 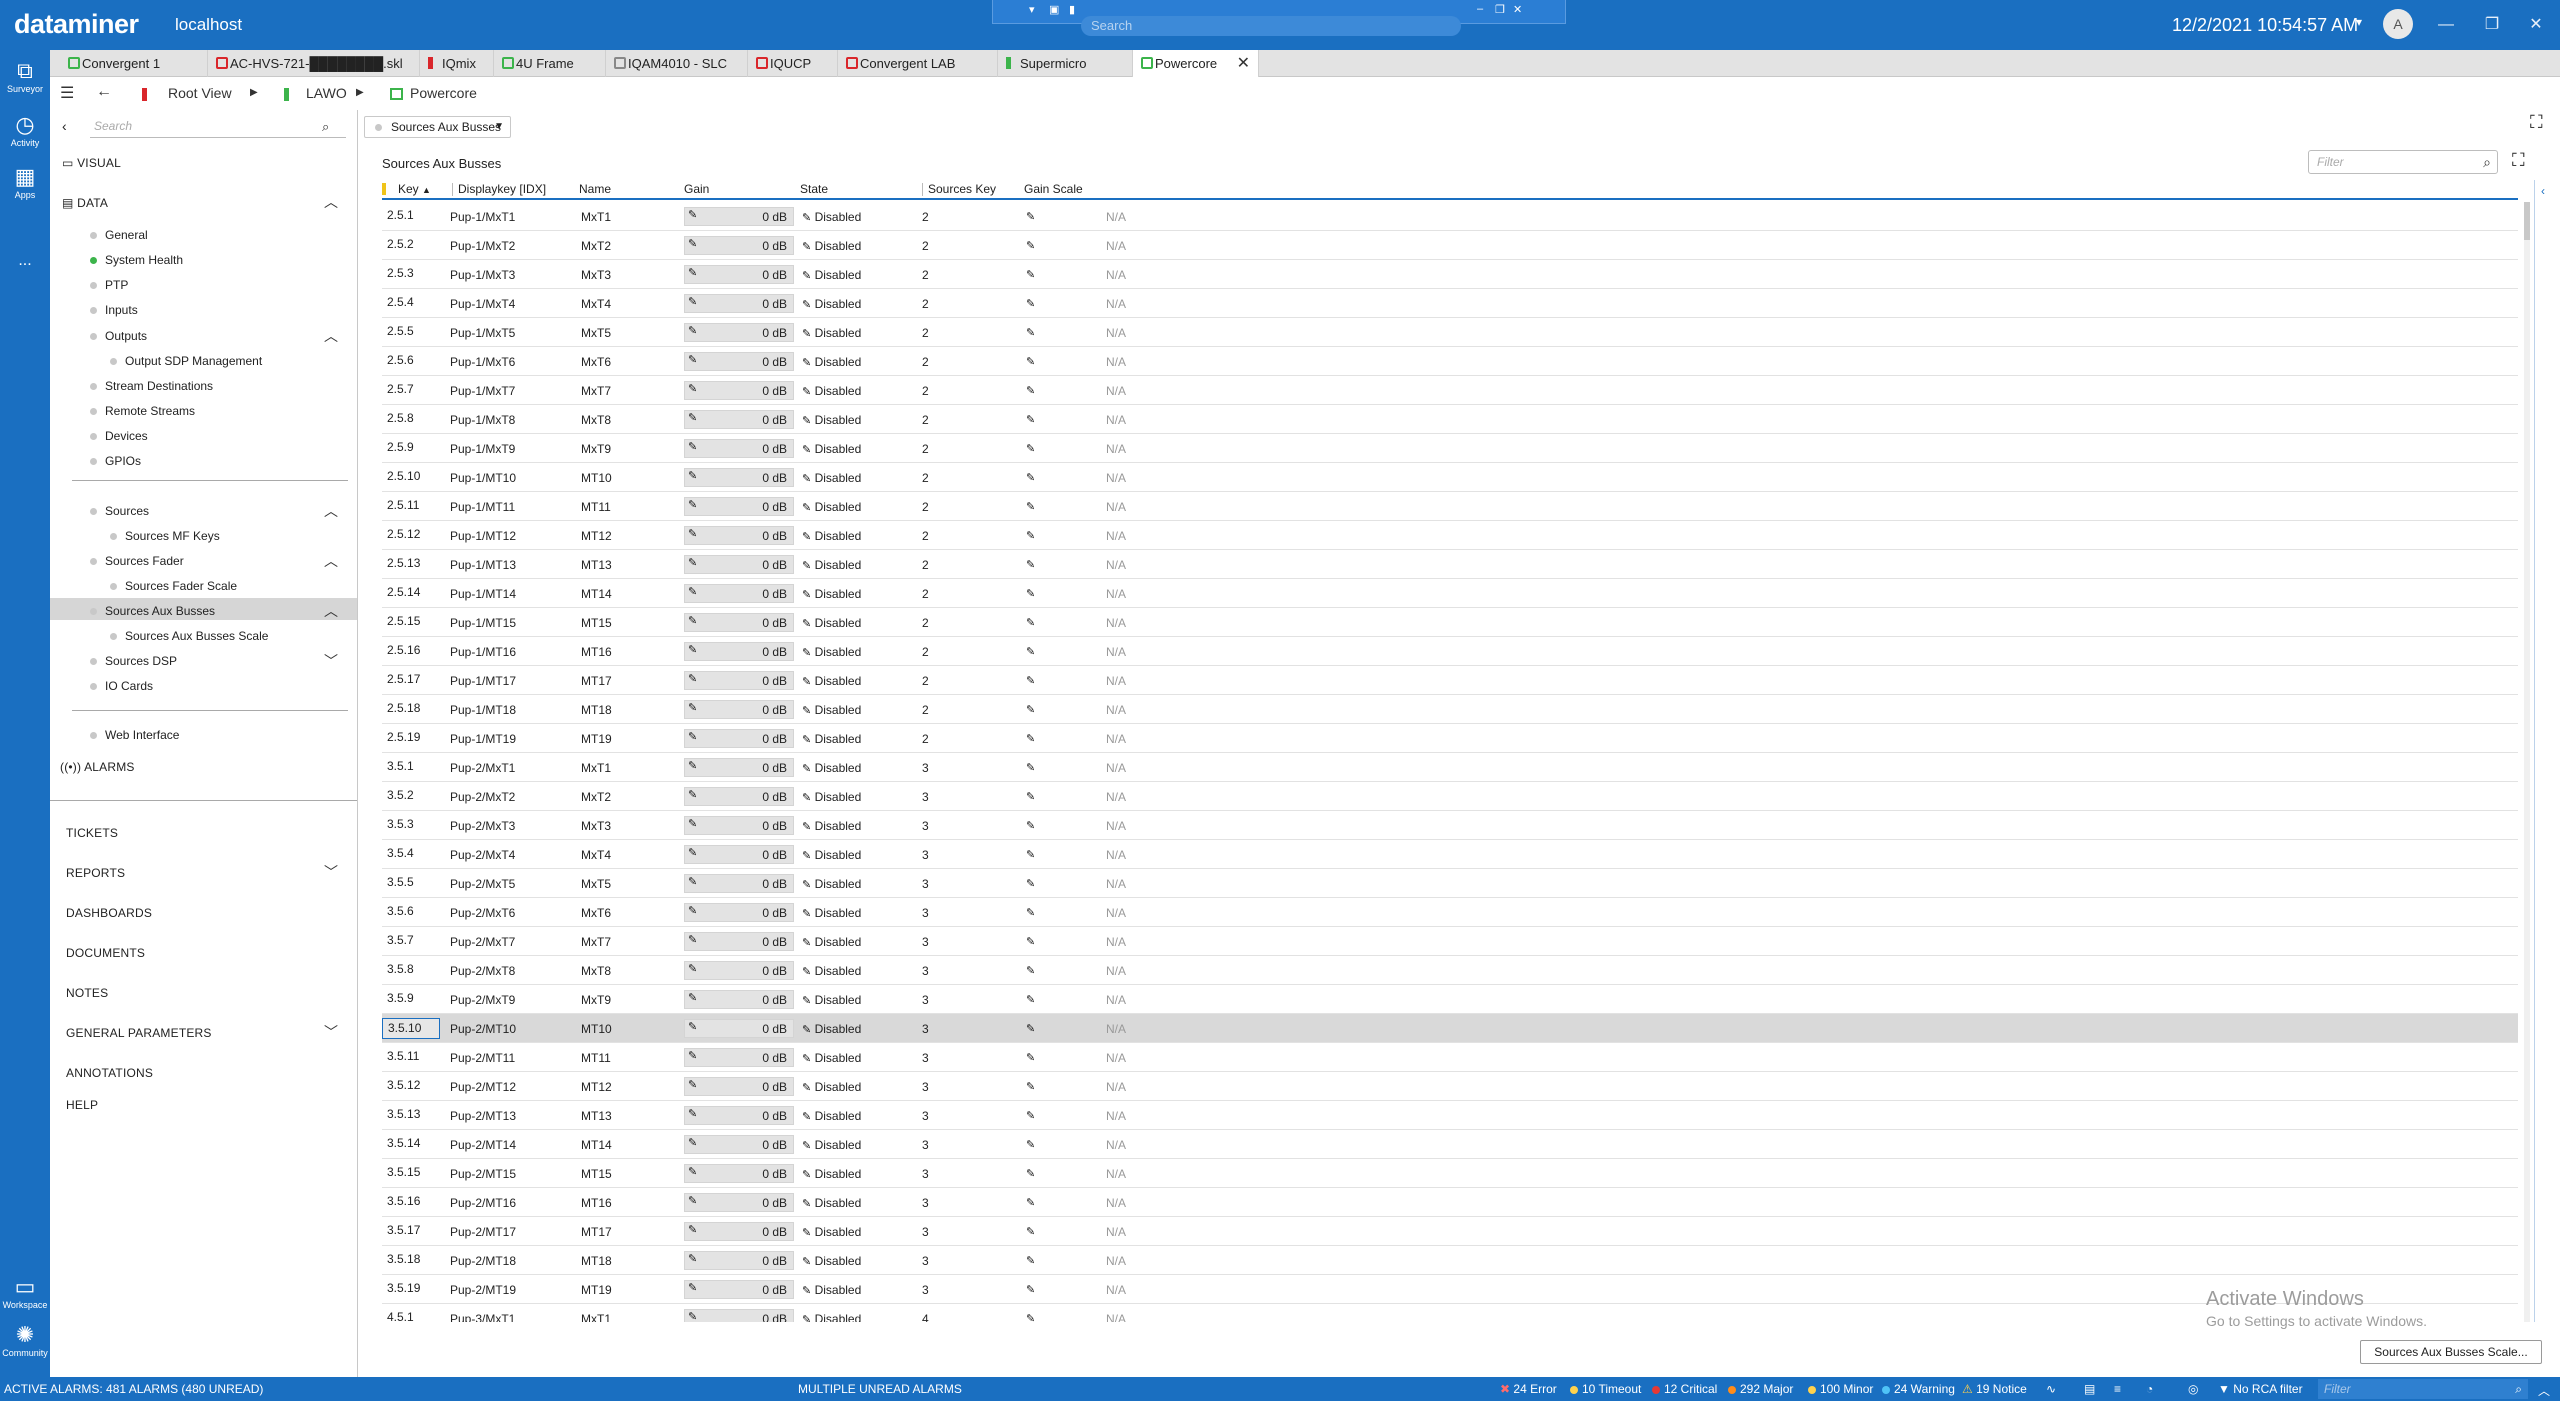 I want to click on tab-convergent-lab: Convergent LAB, so click(x=918, y=63).